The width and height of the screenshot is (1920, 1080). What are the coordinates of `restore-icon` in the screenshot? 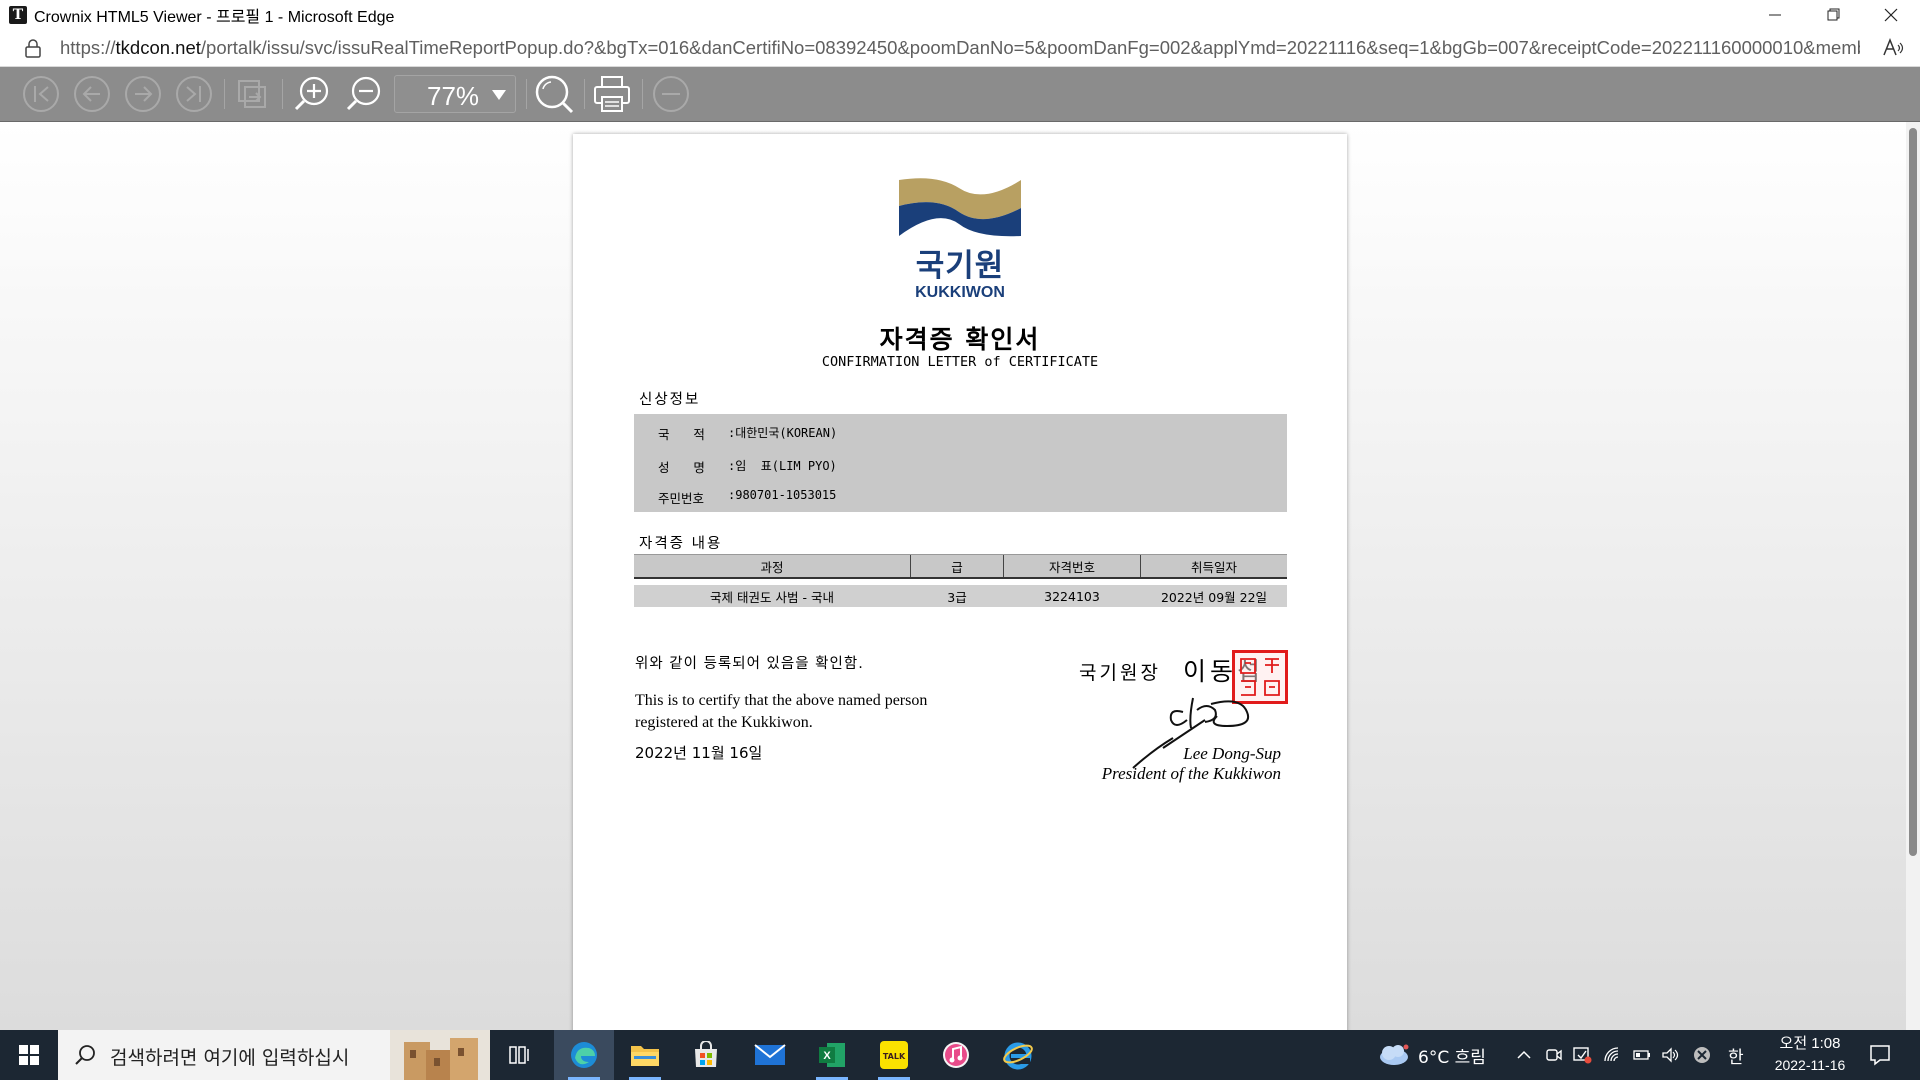 It's located at (1833, 14).